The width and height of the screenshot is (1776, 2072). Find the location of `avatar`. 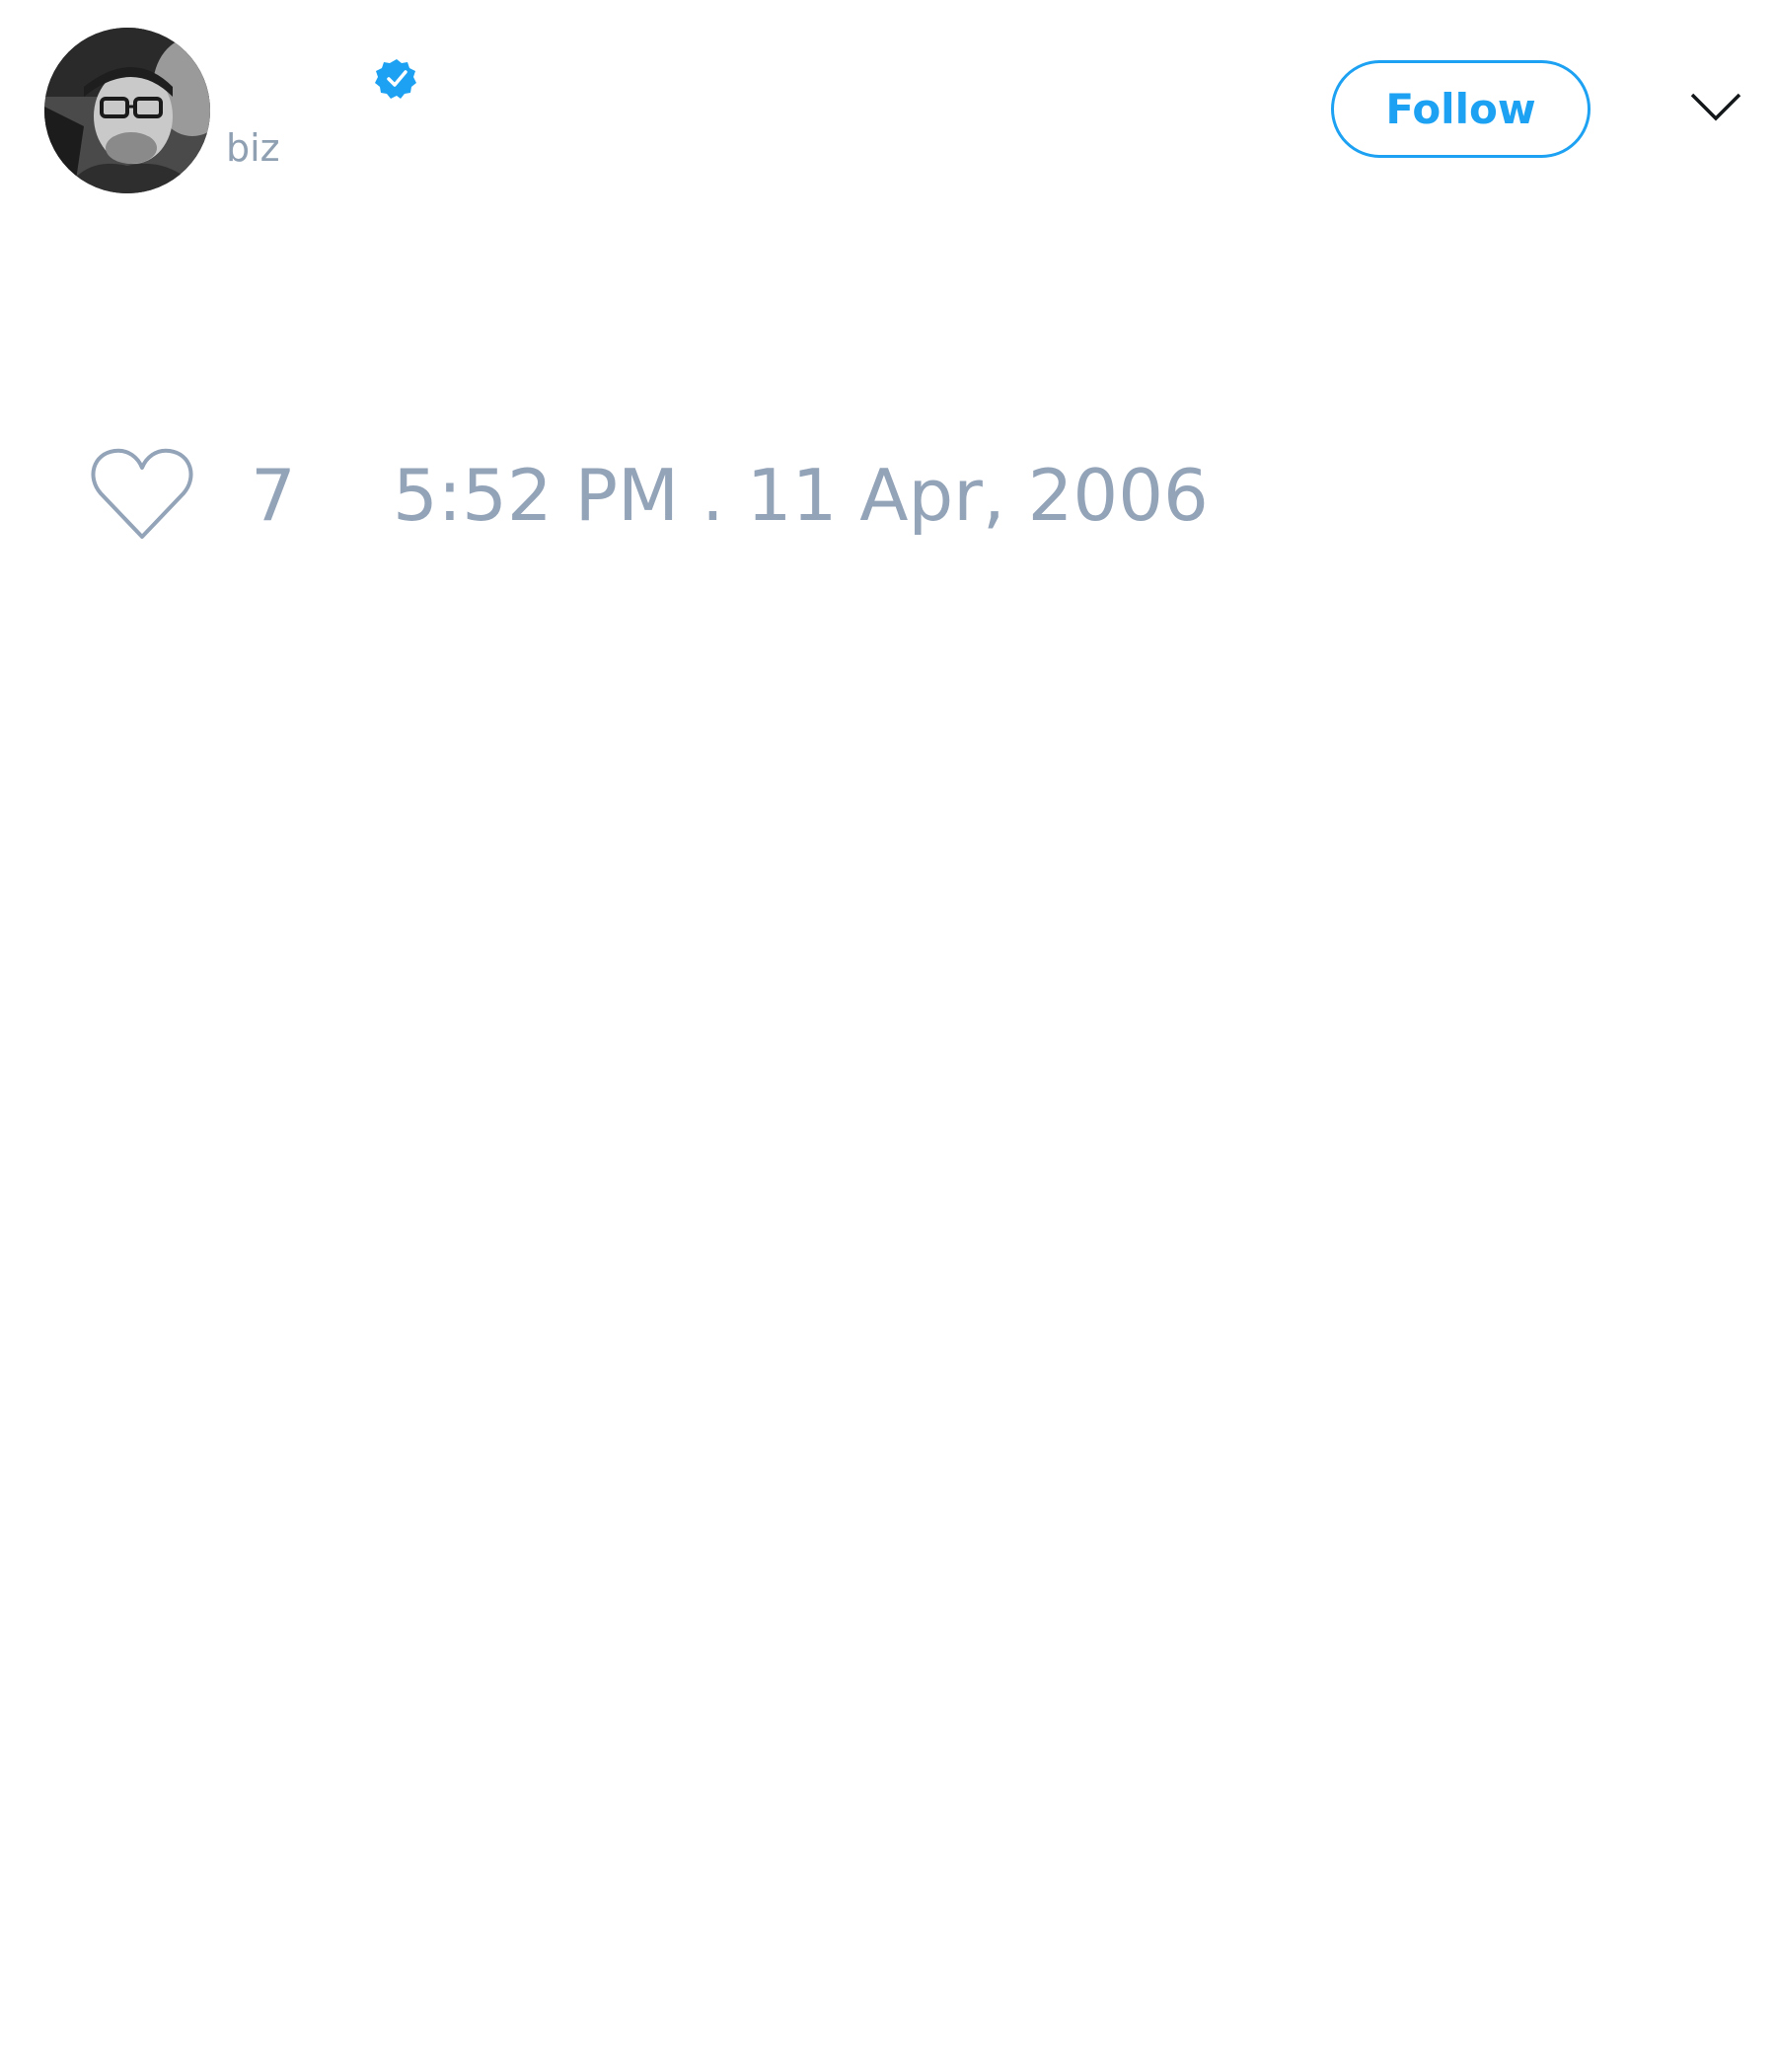

avatar is located at coordinates (127, 111).